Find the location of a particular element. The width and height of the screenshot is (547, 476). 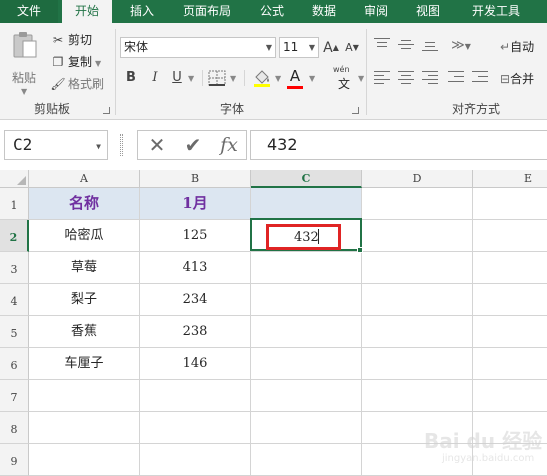

cell-c8 is located at coordinates (306, 428).